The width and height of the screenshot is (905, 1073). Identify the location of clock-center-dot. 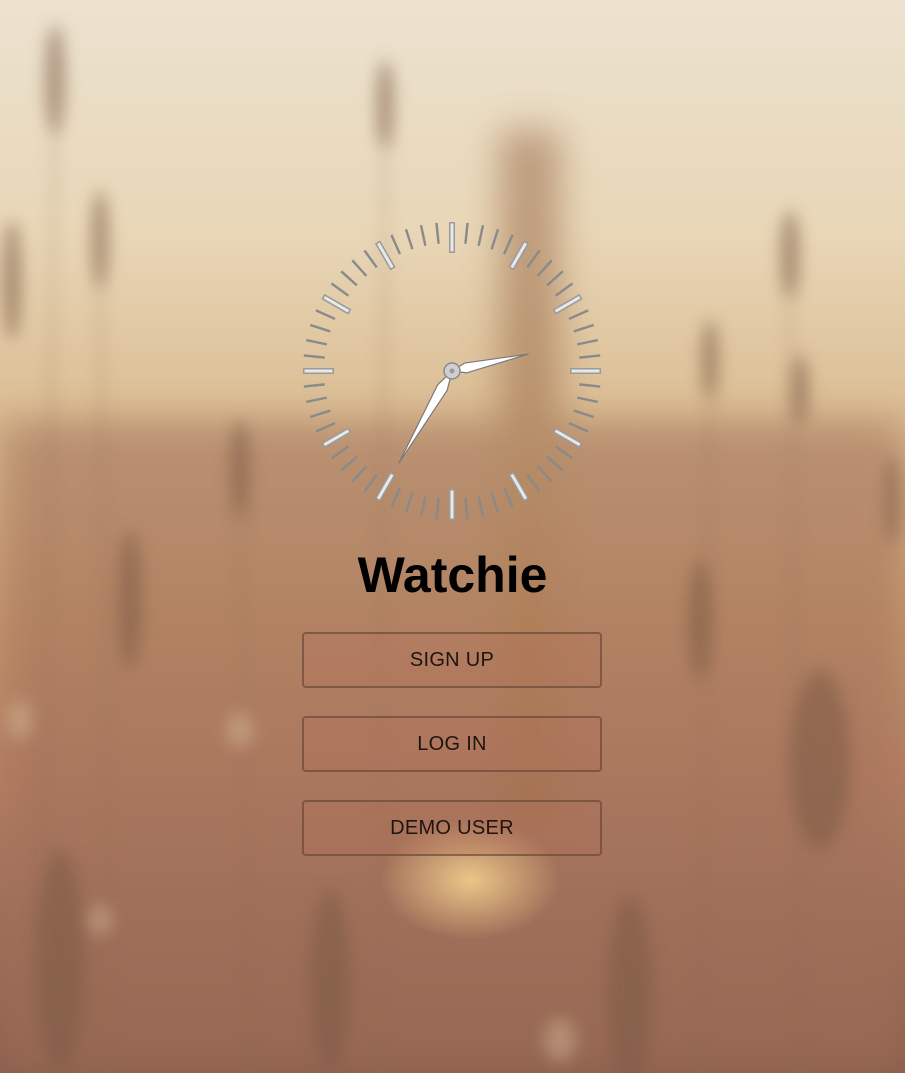
(452, 371).